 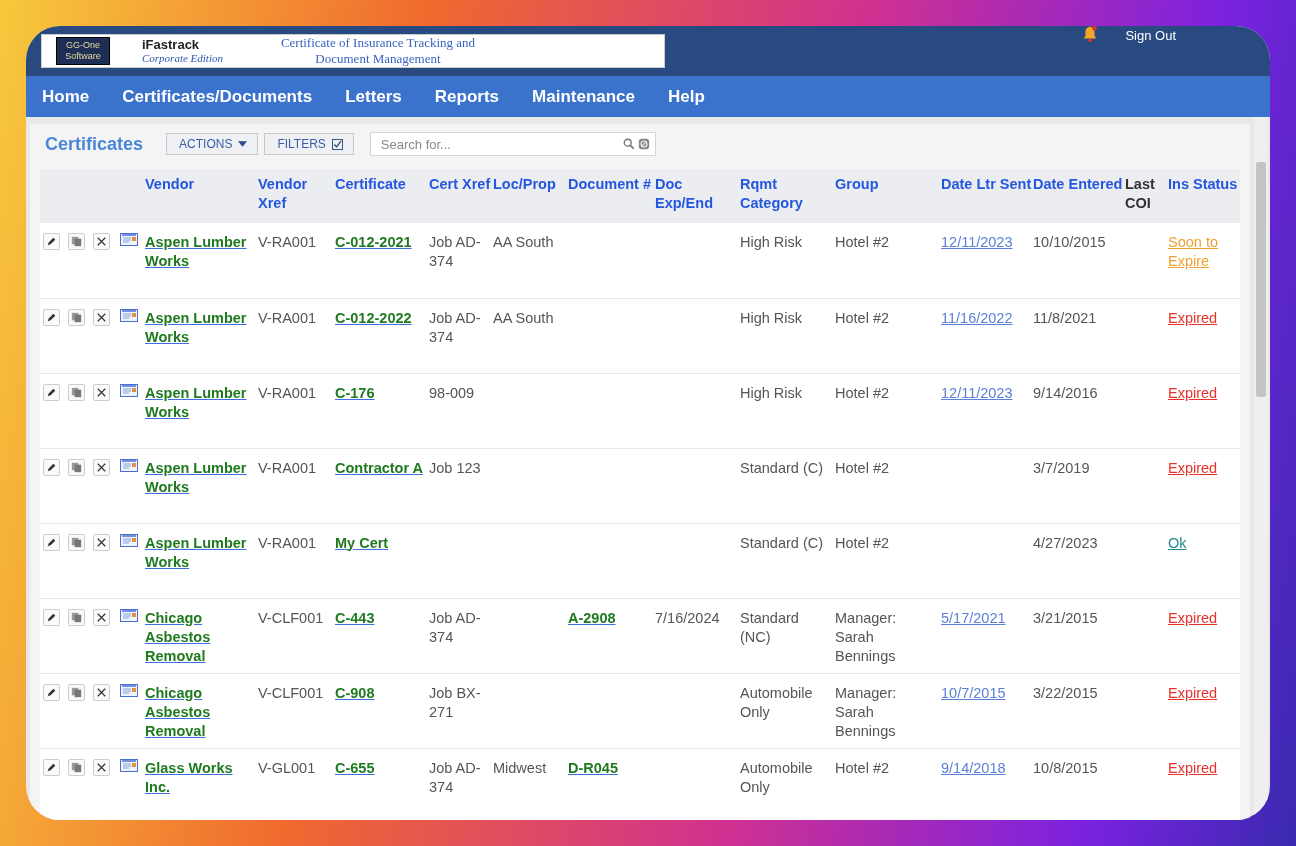 What do you see at coordinates (455, 702) in the screenshot?
I see `table-cell-text: Job BX-271` at bounding box center [455, 702].